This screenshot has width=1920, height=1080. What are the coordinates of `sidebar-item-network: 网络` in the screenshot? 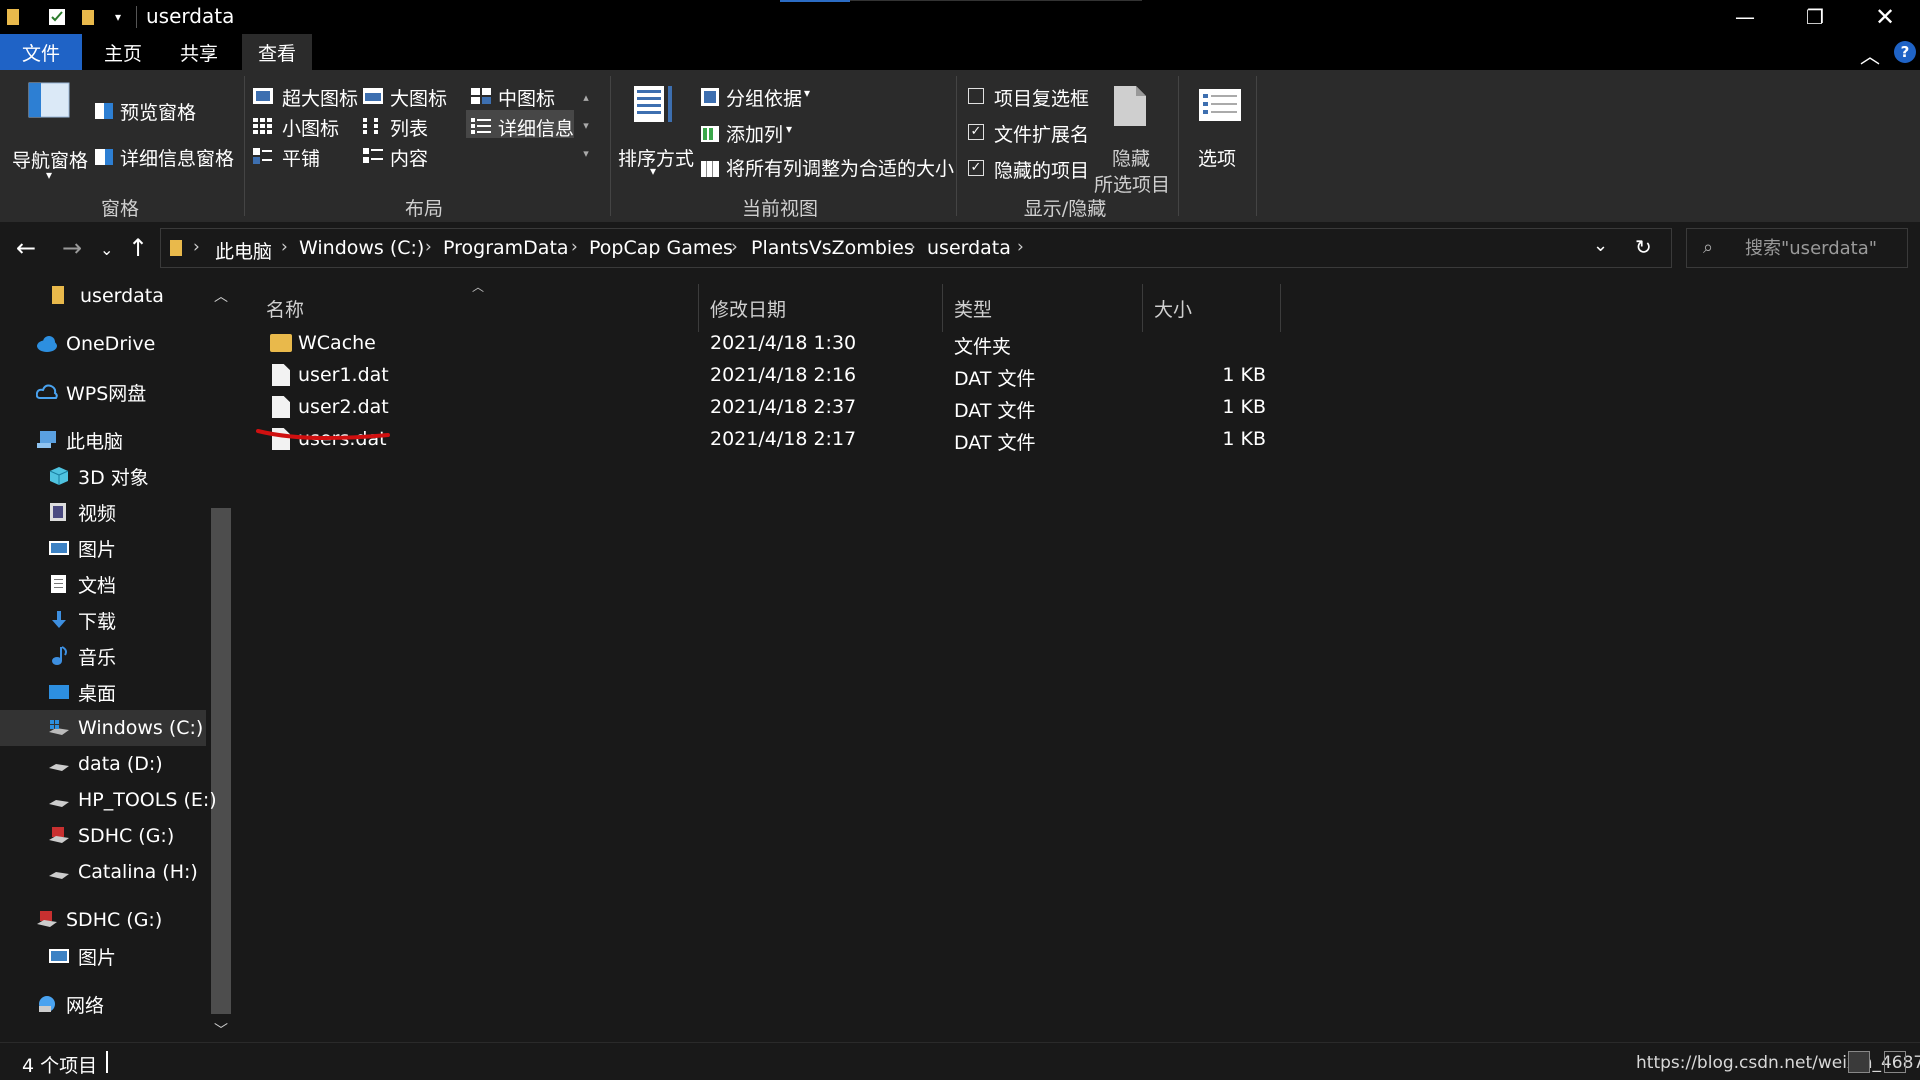 It's located at (70, 1004).